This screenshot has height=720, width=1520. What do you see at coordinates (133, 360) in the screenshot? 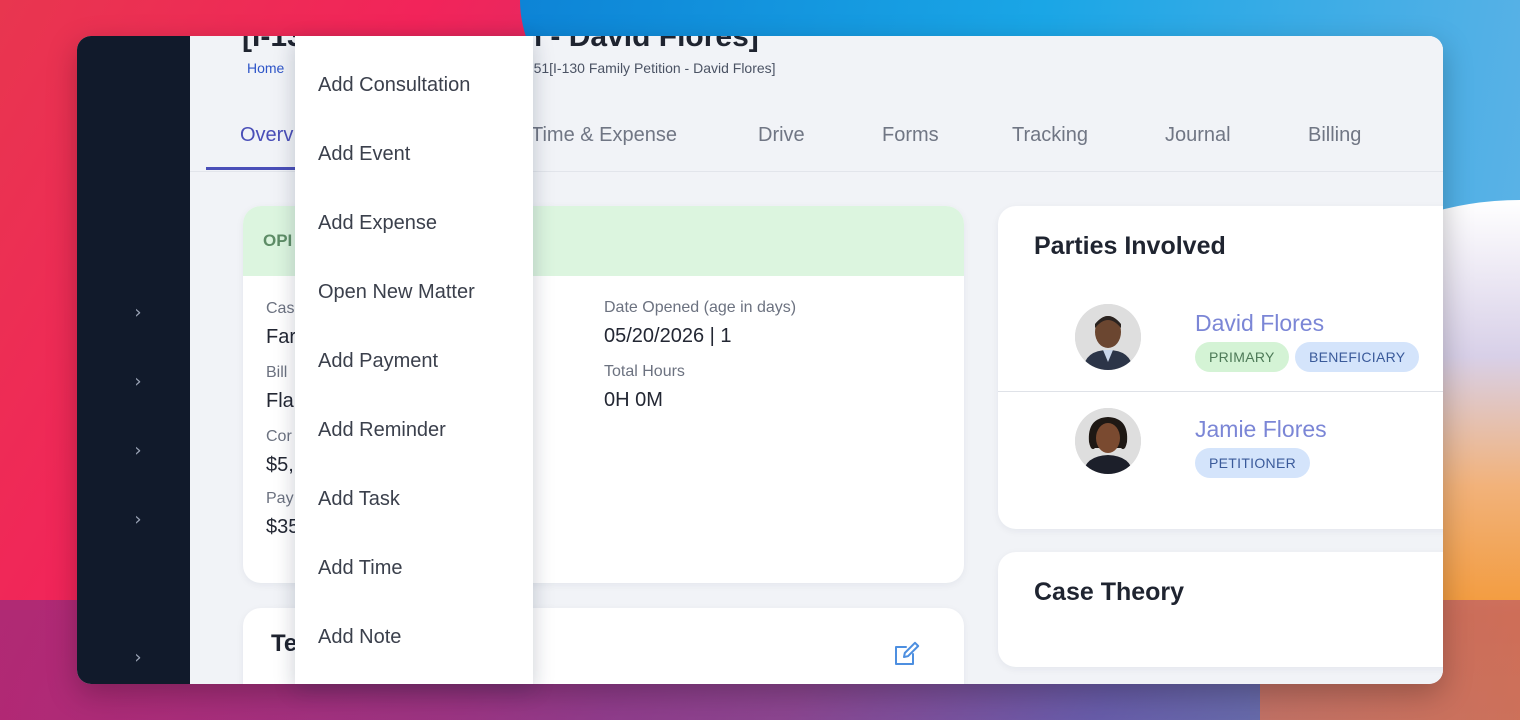
I see `sidebar: › › › › ›` at bounding box center [133, 360].